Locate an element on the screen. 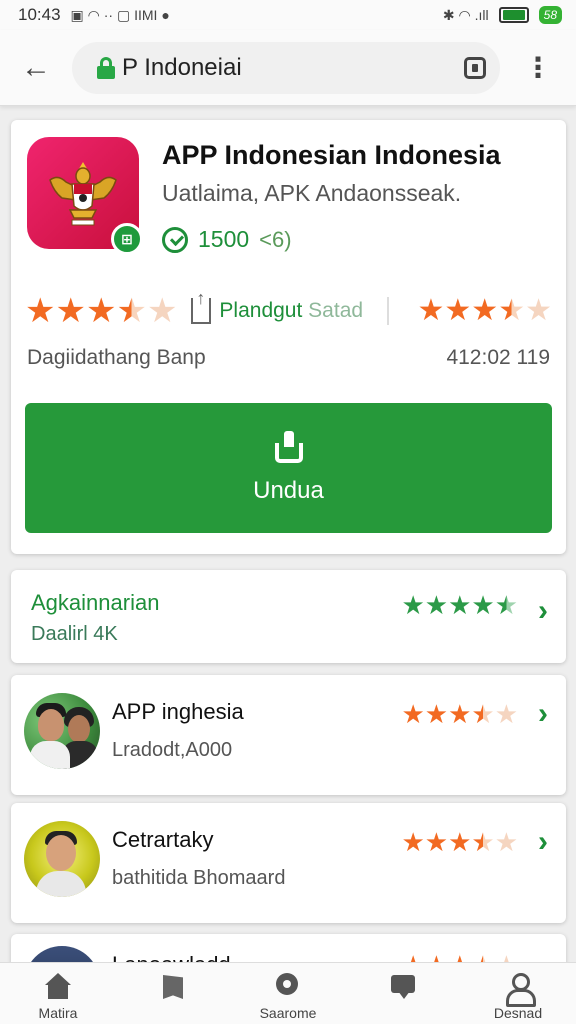 The image size is (576, 1024). meta-row: Dagiidathang Banp 412:02 119 is located at coordinates (288, 358).